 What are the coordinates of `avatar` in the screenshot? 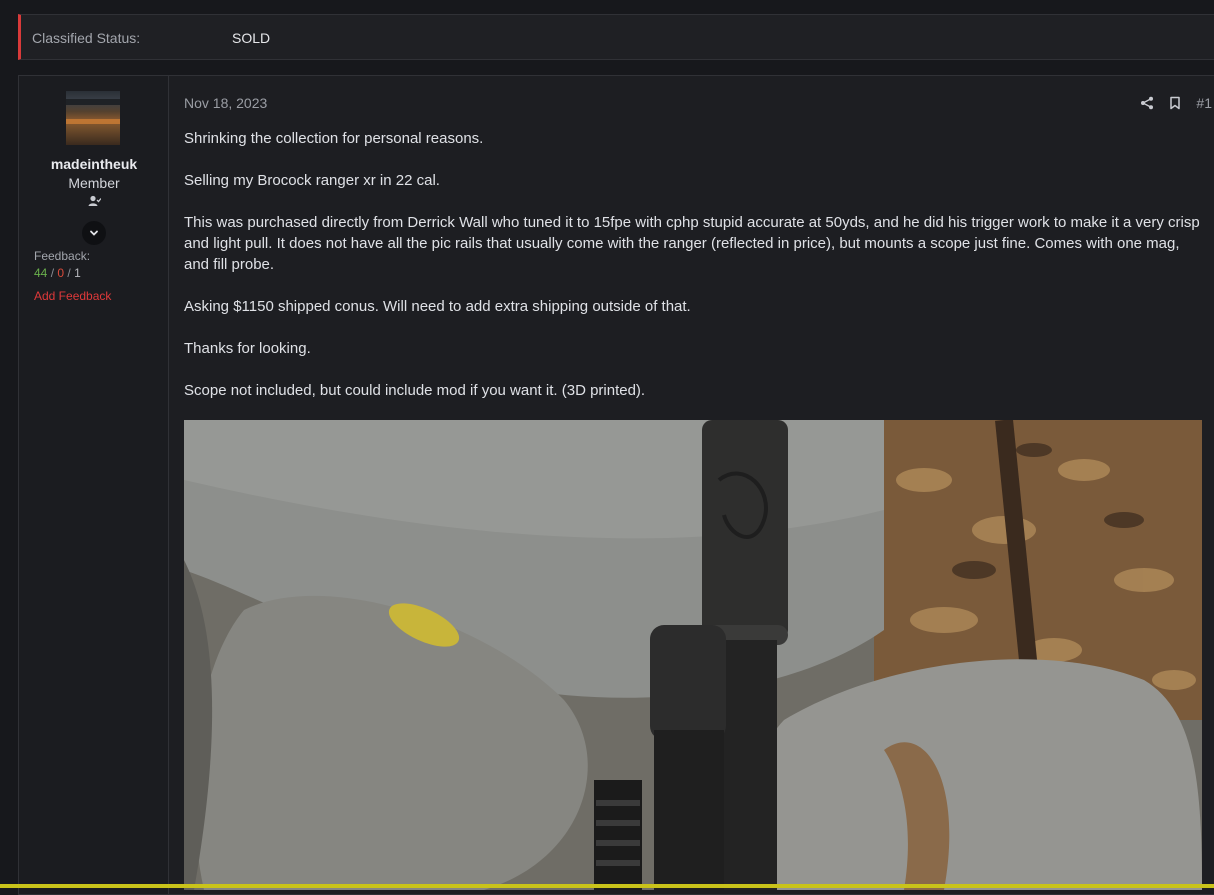 It's located at (93, 118).